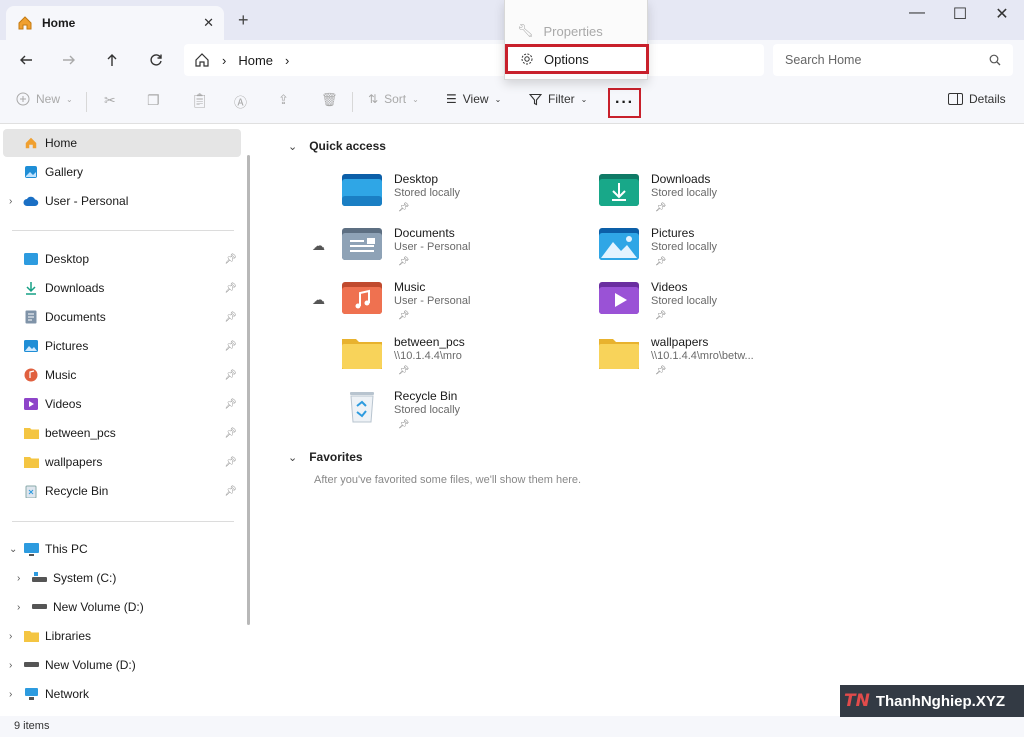  Describe the element at coordinates (112, 60) in the screenshot. I see `up-button` at that location.